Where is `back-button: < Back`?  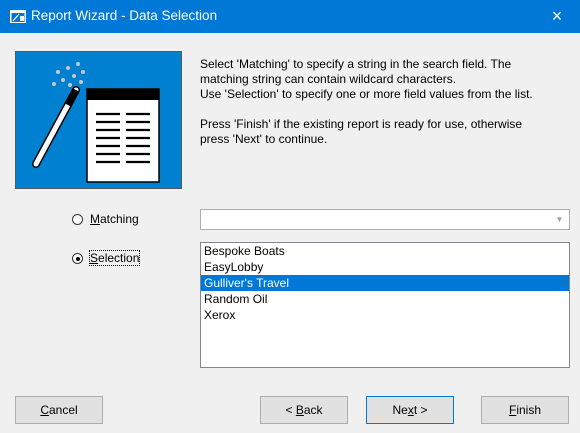
back-button: < Back is located at coordinates (304, 410).